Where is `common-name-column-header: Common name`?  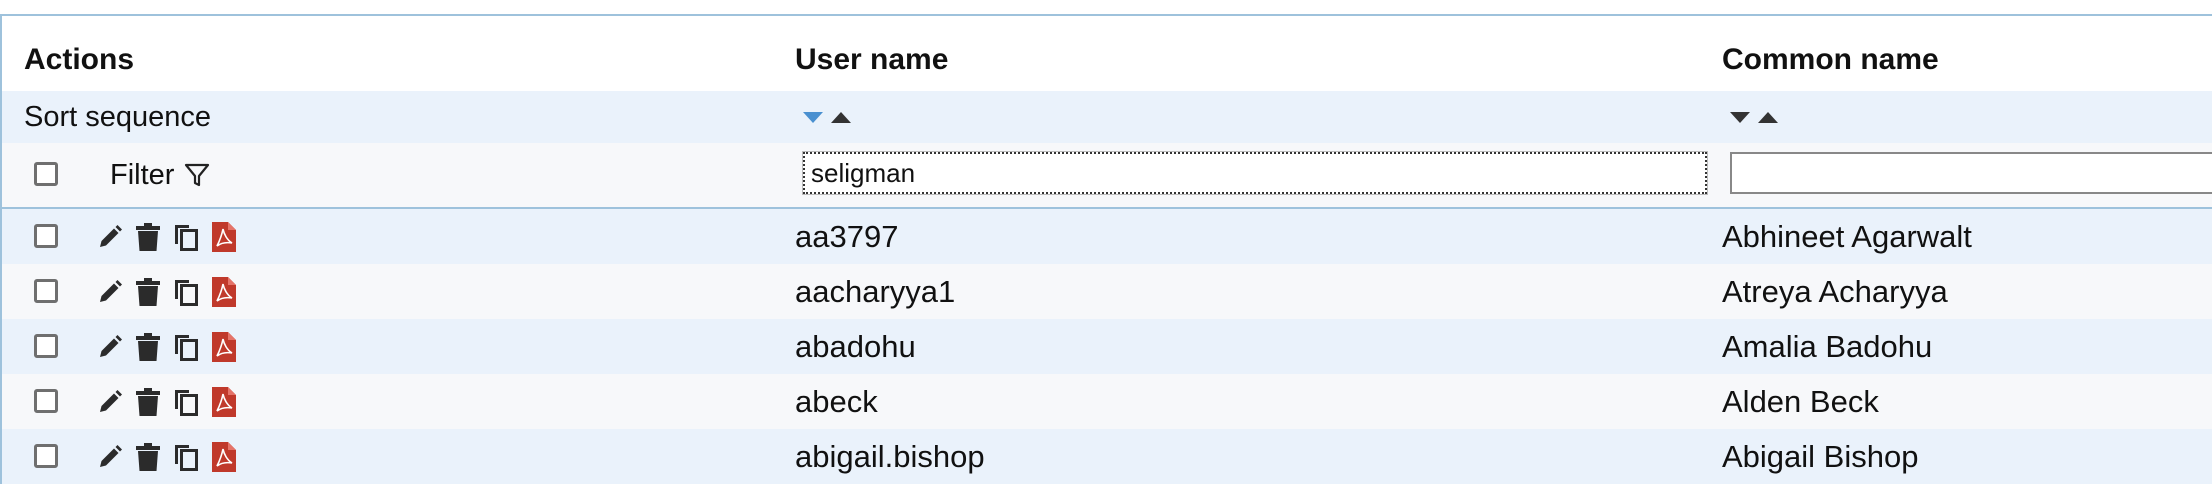 common-name-column-header: Common name is located at coordinates (1830, 56).